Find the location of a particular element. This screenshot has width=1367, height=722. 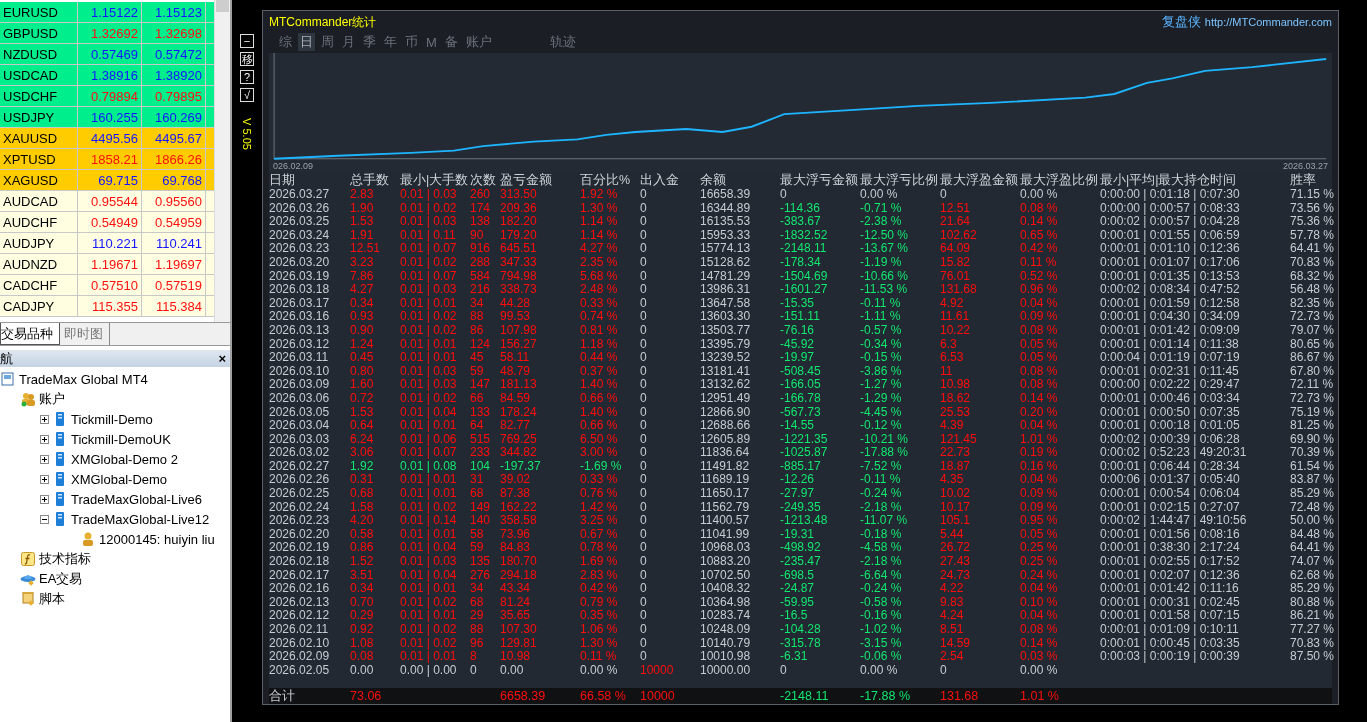

table-cell-text: 70.83 % is located at coordinates (1313, 643).